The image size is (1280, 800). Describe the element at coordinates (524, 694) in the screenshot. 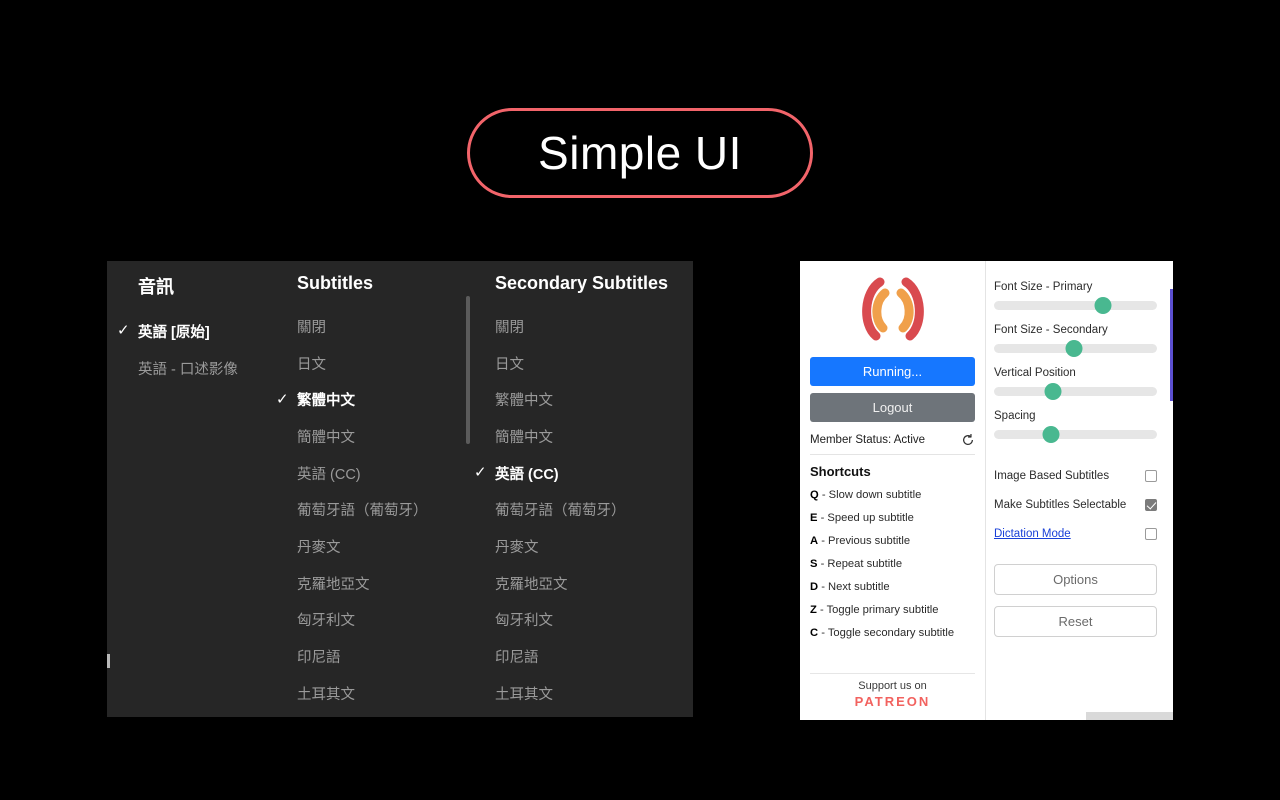

I see `secondary-subtitle-option-label: 土耳其文` at that location.